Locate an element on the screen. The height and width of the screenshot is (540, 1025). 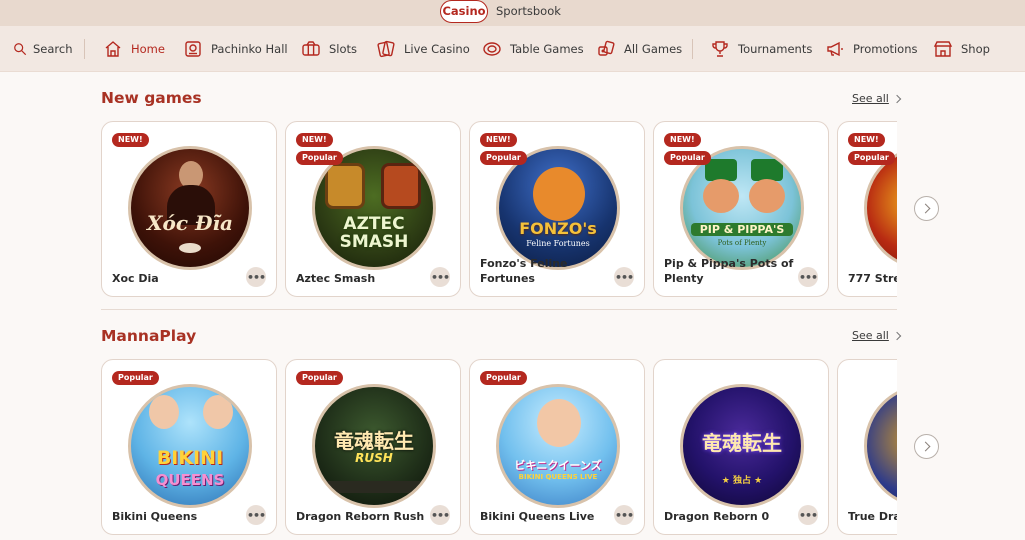
game-logo-subtext: Feline Fortunes is located at coordinates (558, 243).